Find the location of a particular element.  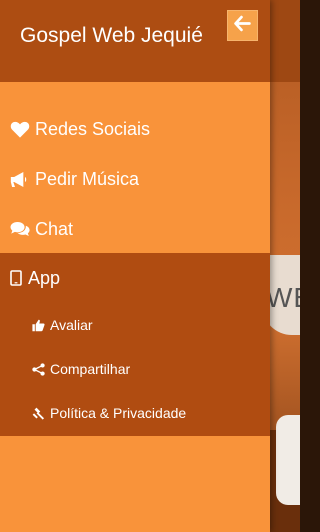

sub-item-label: Compartilhar is located at coordinates (90, 369).